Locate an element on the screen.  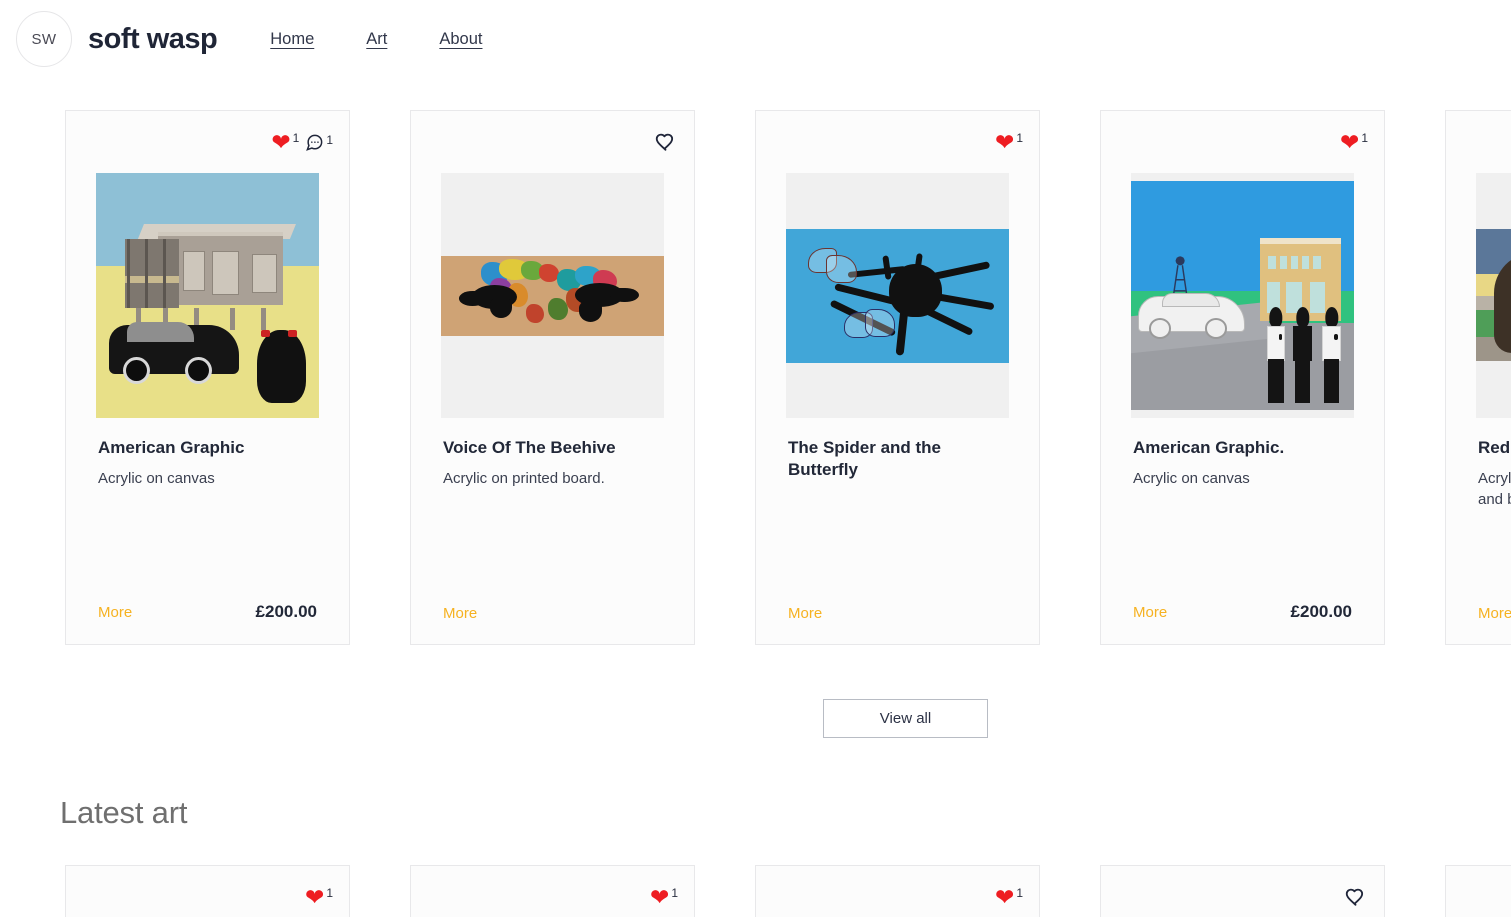
brand-title: soft wasp is located at coordinates (153, 38).